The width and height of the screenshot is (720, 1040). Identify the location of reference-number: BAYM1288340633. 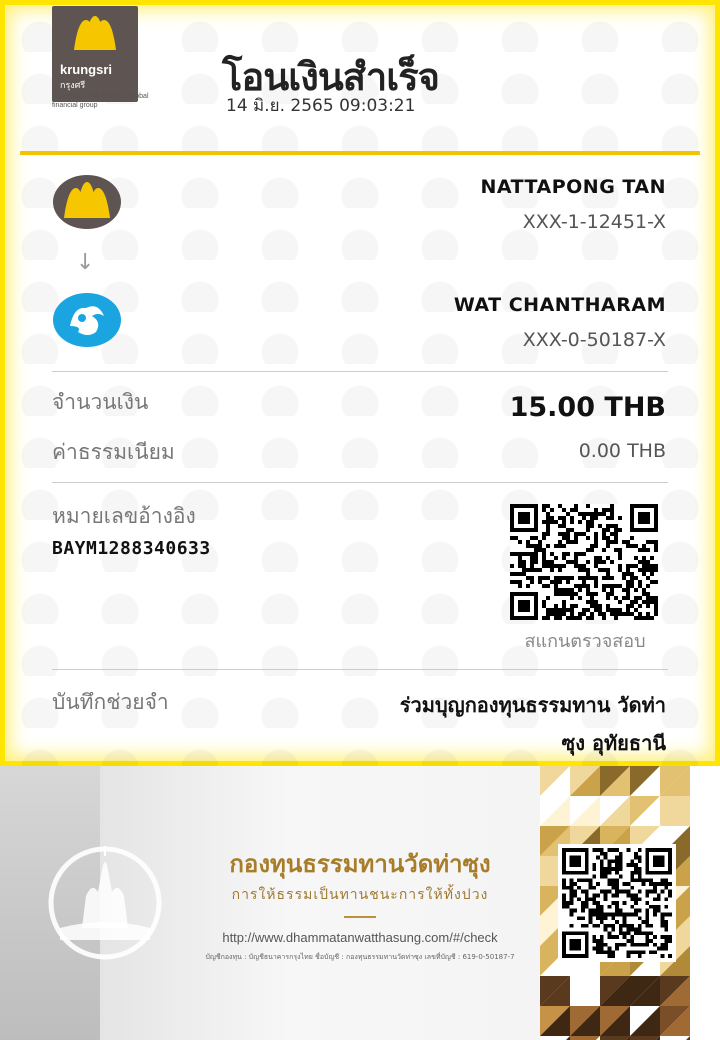
(131, 548).